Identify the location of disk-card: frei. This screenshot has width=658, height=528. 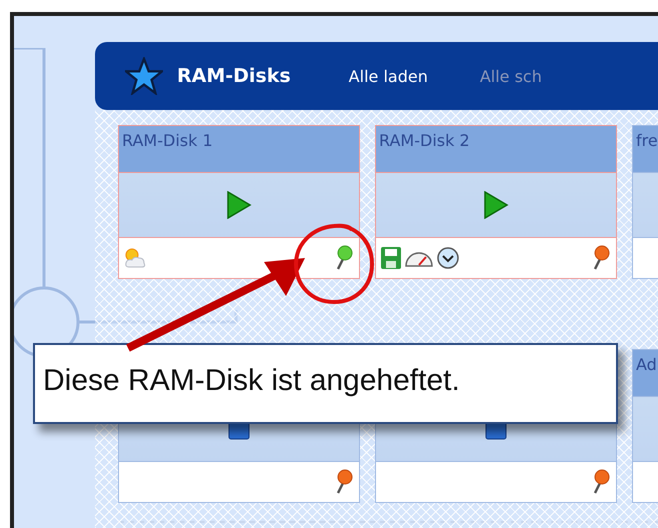
(645, 202).